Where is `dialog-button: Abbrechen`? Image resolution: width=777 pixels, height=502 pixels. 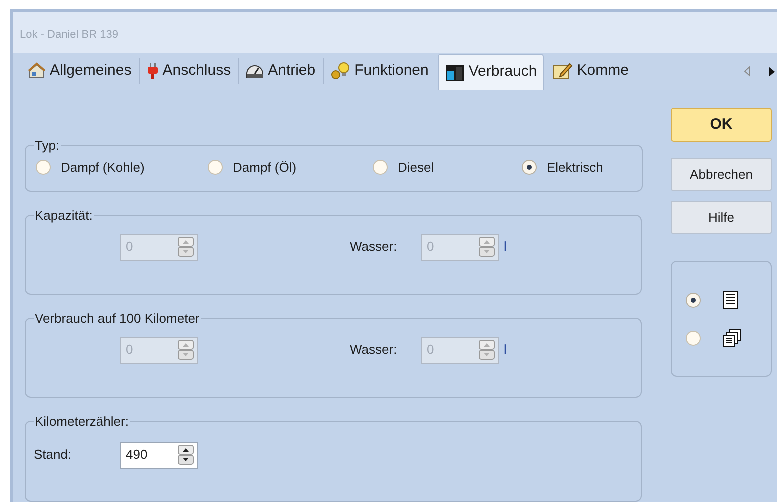
dialog-button: Abbrechen is located at coordinates (721, 174).